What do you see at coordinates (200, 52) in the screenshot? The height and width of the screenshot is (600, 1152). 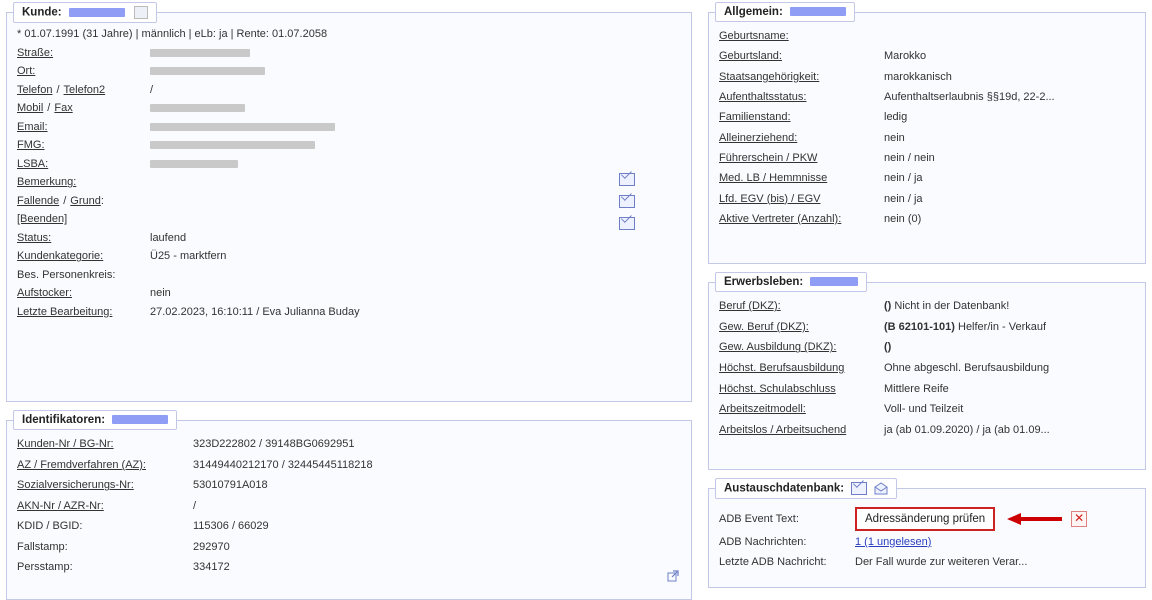 I see `strasse-value-redacted` at bounding box center [200, 52].